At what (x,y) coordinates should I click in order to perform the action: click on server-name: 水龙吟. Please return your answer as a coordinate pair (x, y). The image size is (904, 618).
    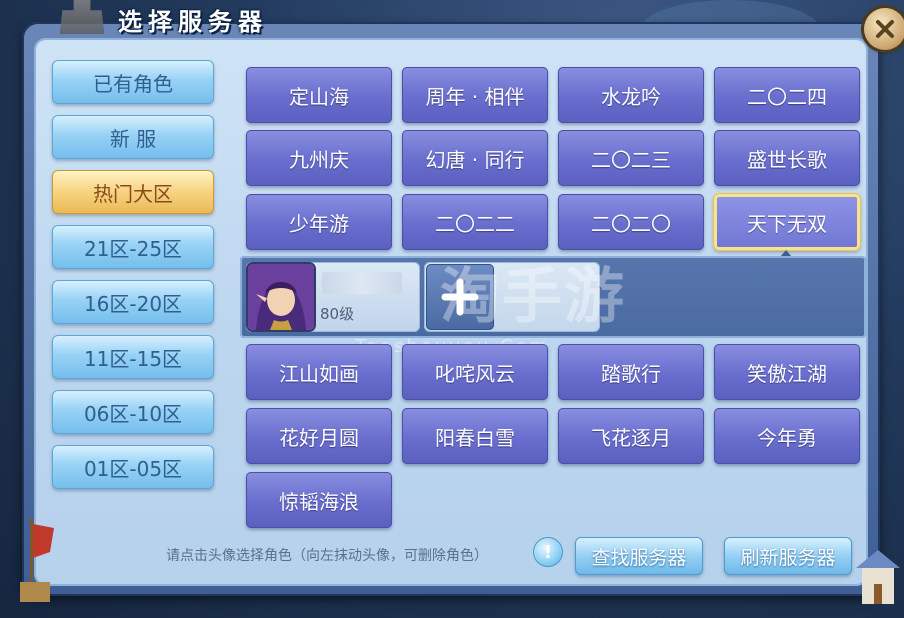
    Looking at the image, I should click on (631, 96).